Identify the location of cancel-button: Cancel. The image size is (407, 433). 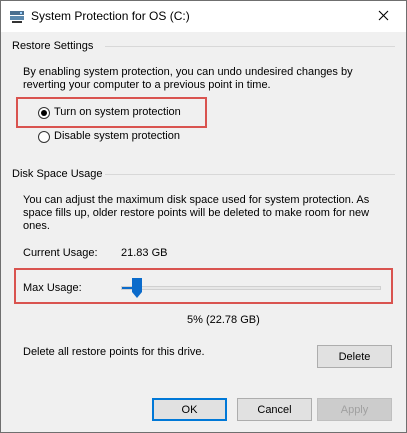
(274, 409).